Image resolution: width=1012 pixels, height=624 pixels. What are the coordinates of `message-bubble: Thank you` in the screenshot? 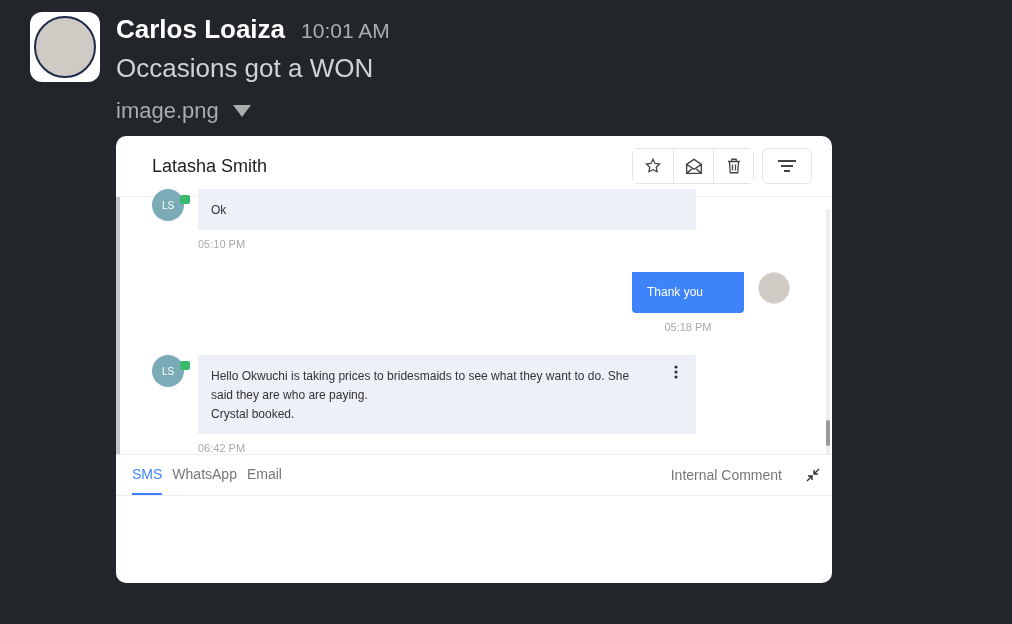 It's located at (688, 292).